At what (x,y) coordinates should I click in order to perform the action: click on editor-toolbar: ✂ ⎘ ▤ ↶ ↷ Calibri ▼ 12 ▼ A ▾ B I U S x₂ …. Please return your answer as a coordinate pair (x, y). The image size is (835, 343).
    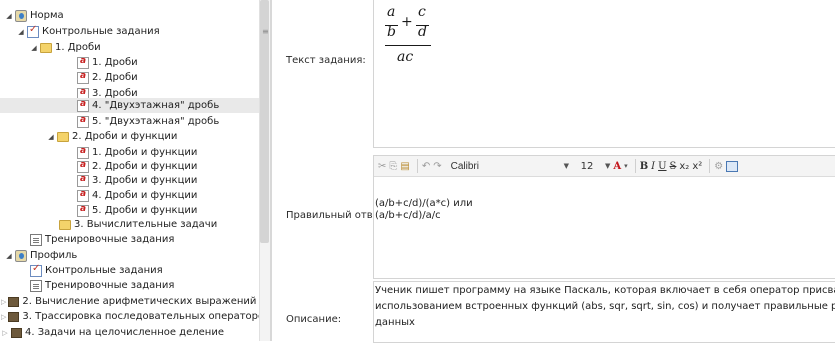
    Looking at the image, I should click on (604, 166).